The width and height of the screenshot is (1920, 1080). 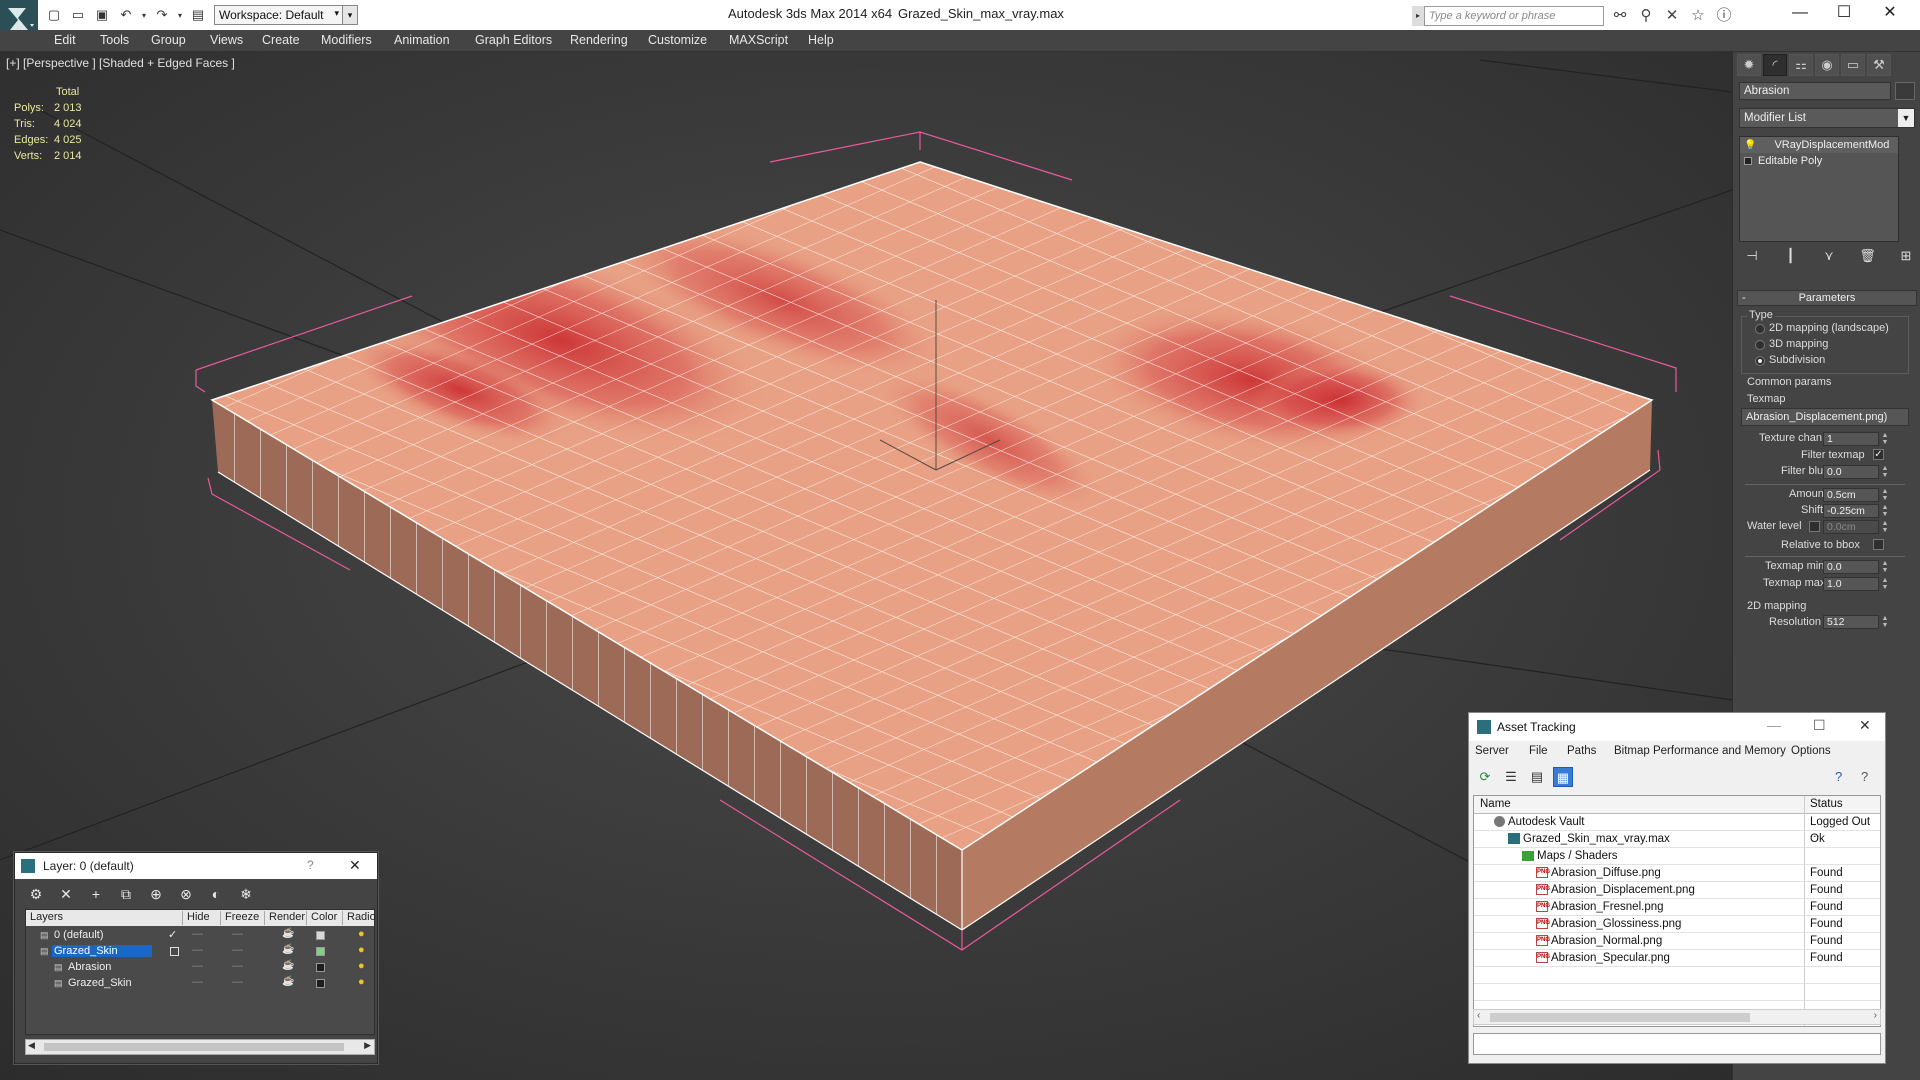 I want to click on show-end-result-icon: ┃, so click(x=1791, y=258).